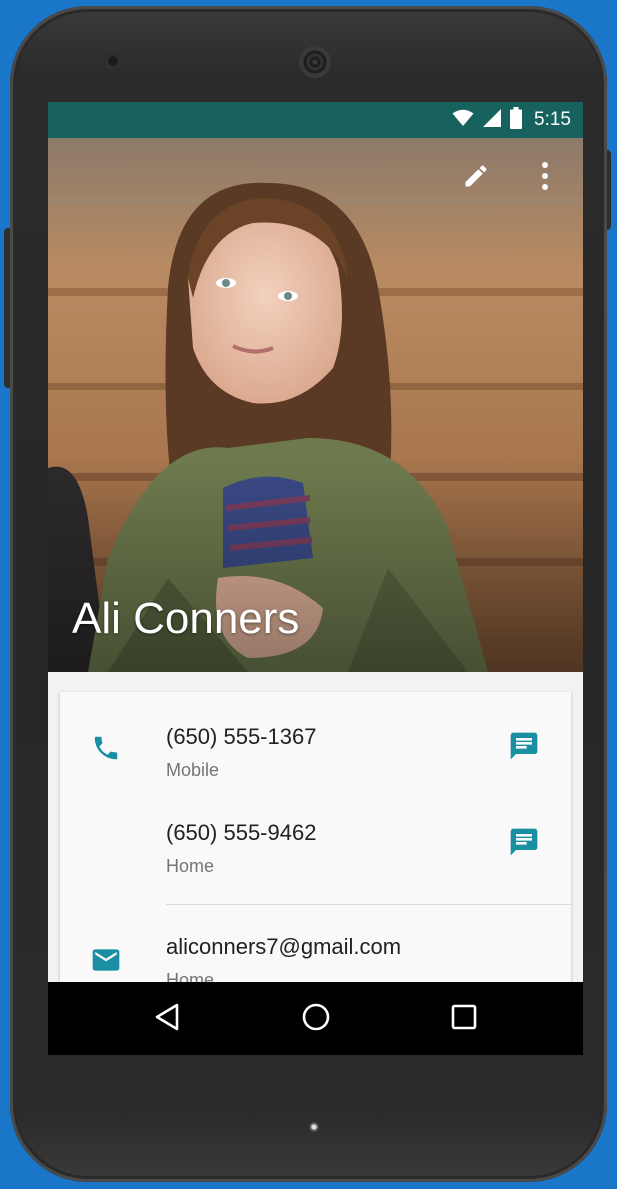  Describe the element at coordinates (190, 866) in the screenshot. I see `phone-type: Home` at that location.